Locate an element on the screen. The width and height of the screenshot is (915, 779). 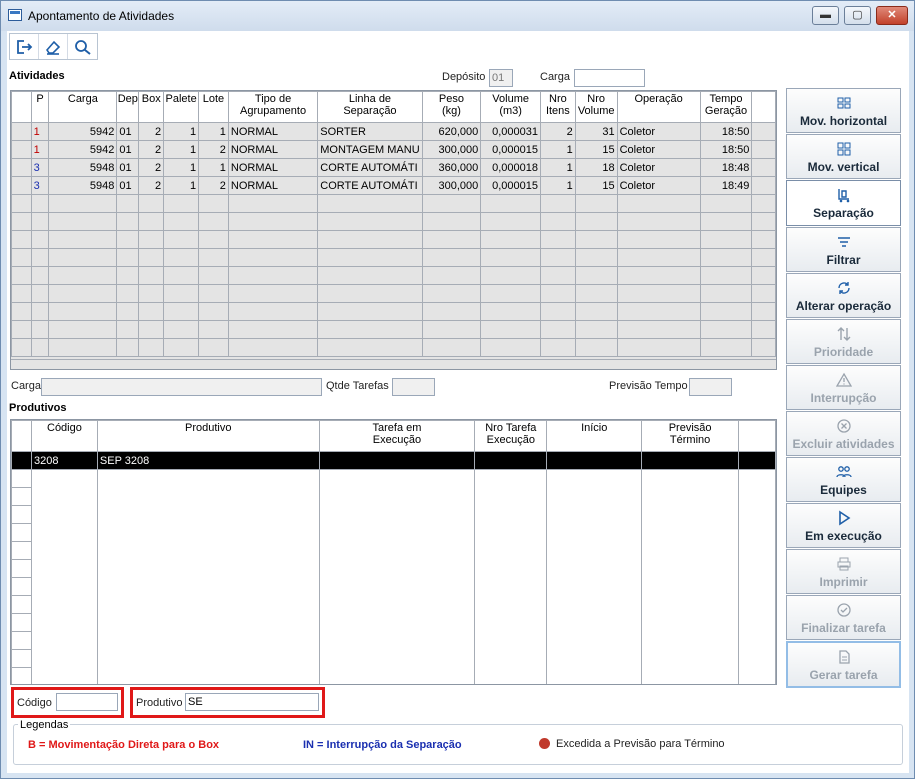
column-header: Linha de Separação is located at coordinates (370, 107).